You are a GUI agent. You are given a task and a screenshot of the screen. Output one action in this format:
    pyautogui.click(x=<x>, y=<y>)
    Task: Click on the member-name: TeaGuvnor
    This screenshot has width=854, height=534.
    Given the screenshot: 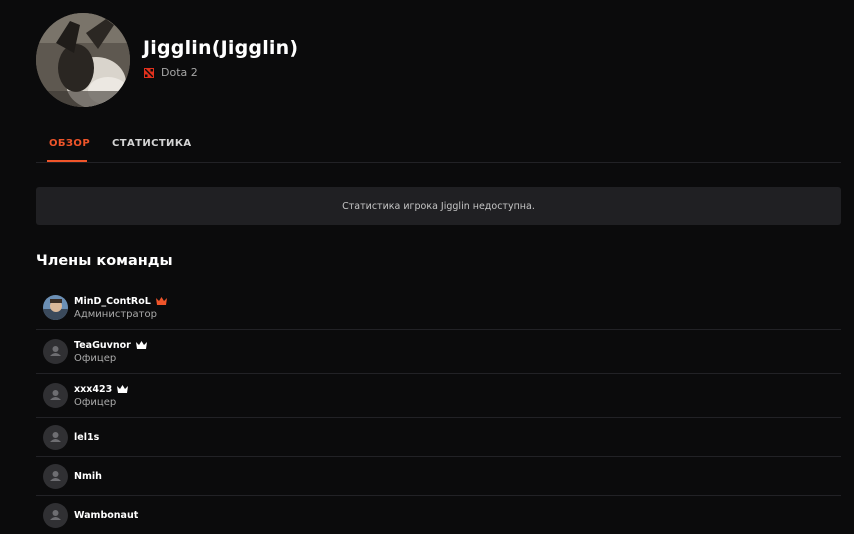 What is the action you would take?
    pyautogui.click(x=102, y=345)
    